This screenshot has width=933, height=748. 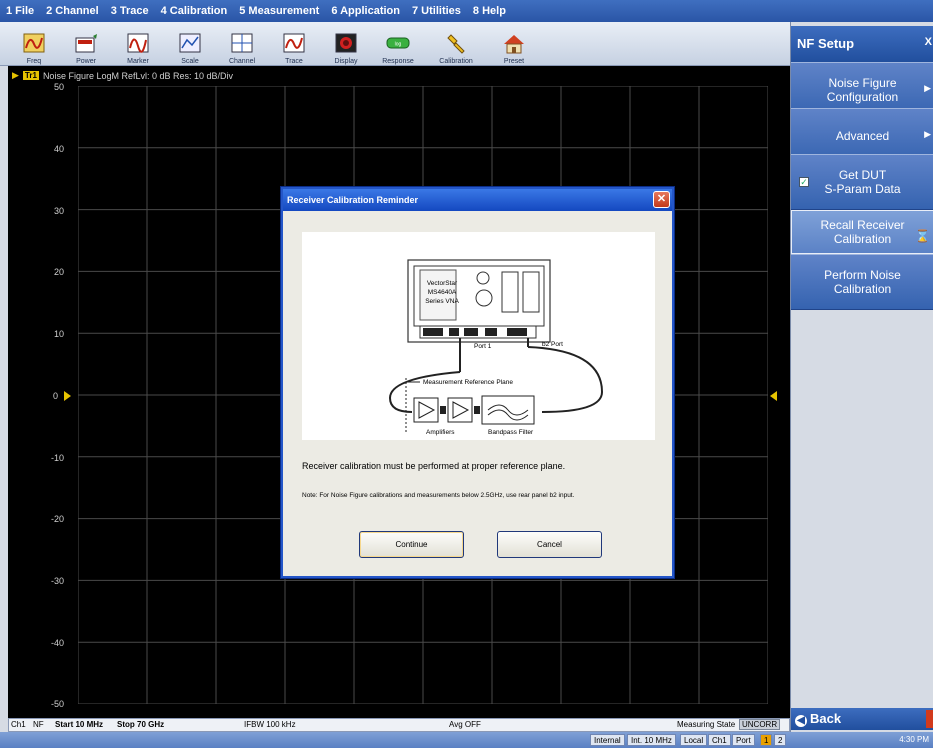 I want to click on get-dut-s-param-data-button: ✓ Get DUT S-Param Data, so click(x=862, y=182).